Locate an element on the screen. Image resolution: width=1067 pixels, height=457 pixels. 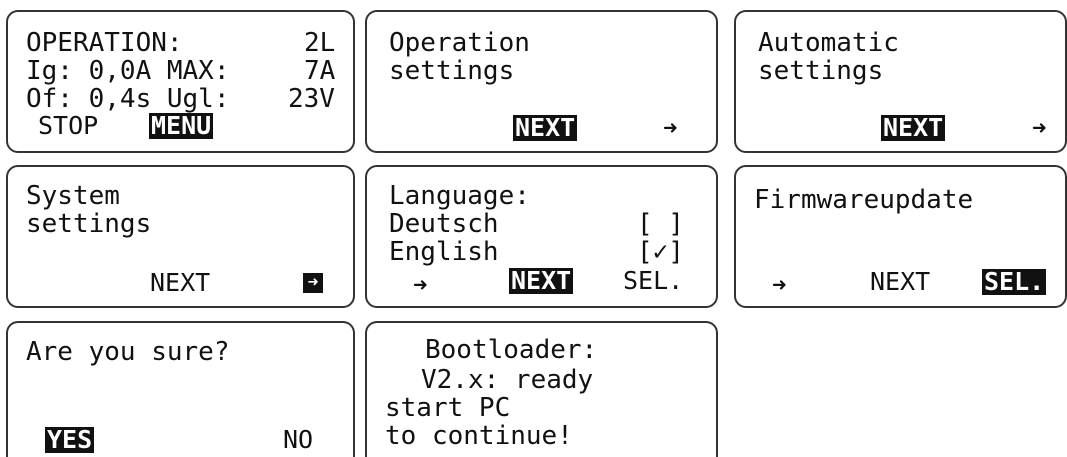
menu-button: MENU is located at coordinates (181, 126).